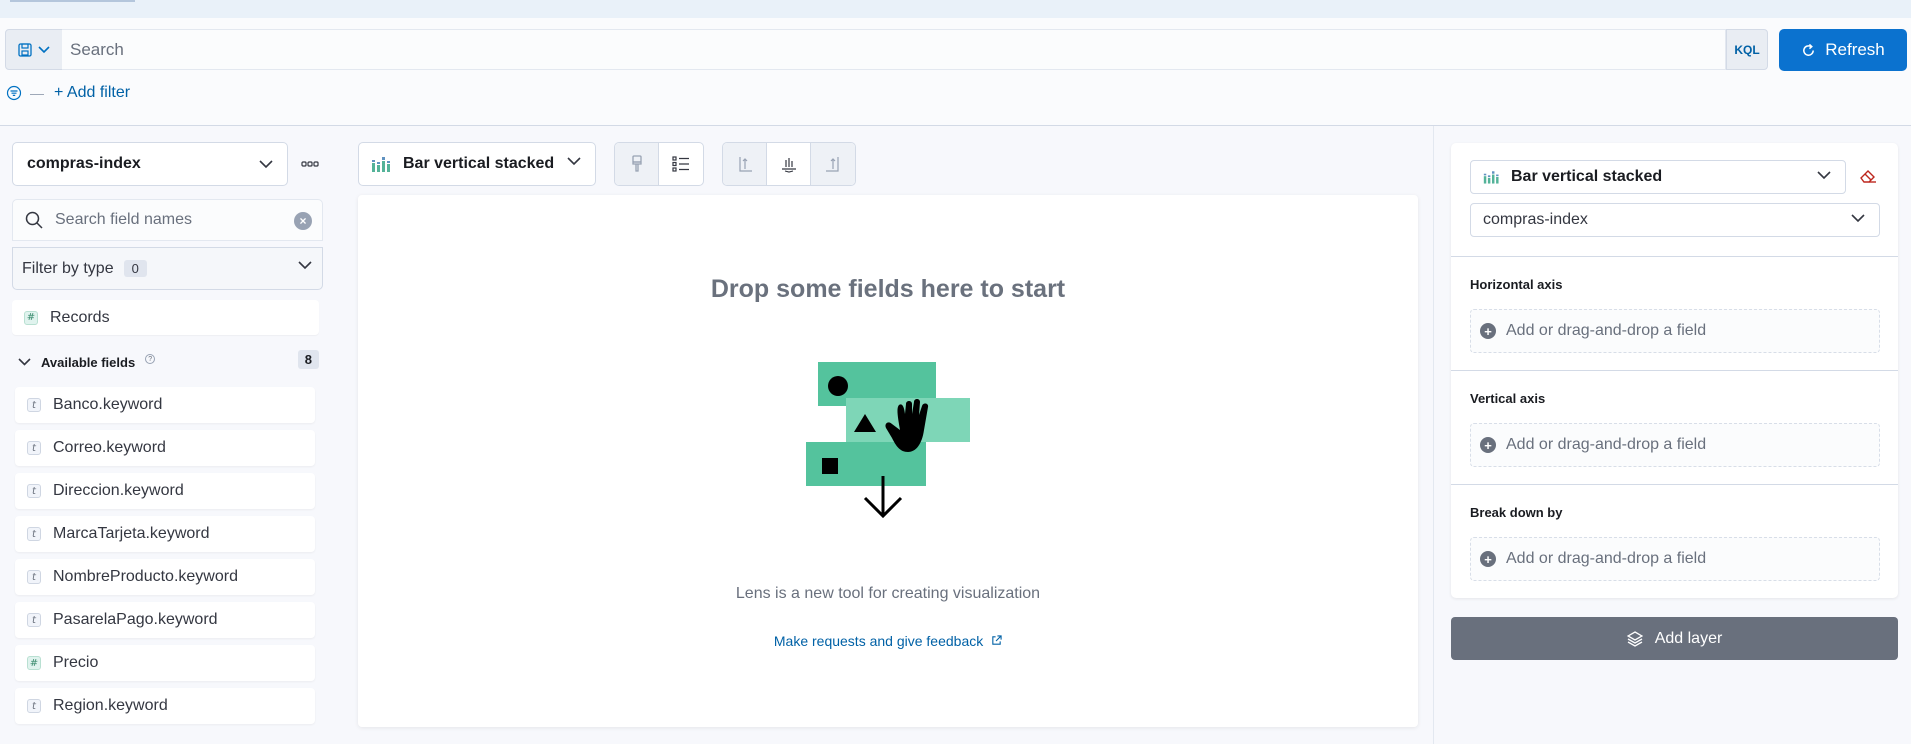 The height and width of the screenshot is (744, 1911). Describe the element at coordinates (1634, 638) in the screenshot. I see `layers-icon` at that location.